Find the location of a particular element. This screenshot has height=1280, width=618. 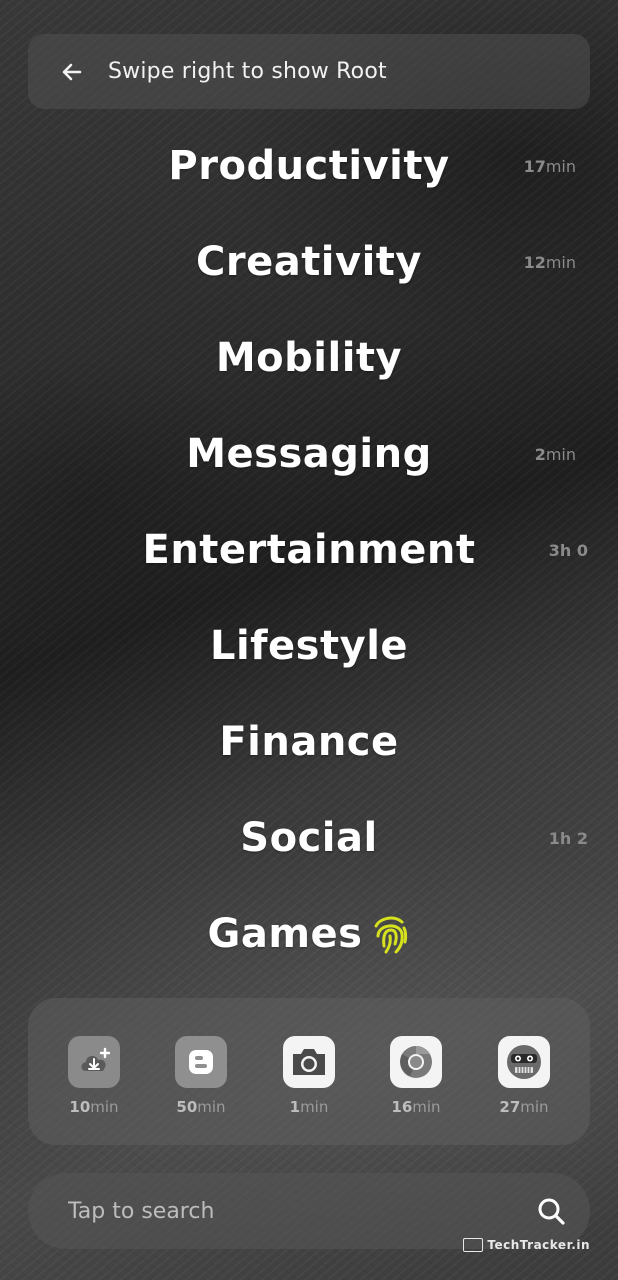

dock-app-robot: 27min is located at coordinates (524, 1076).